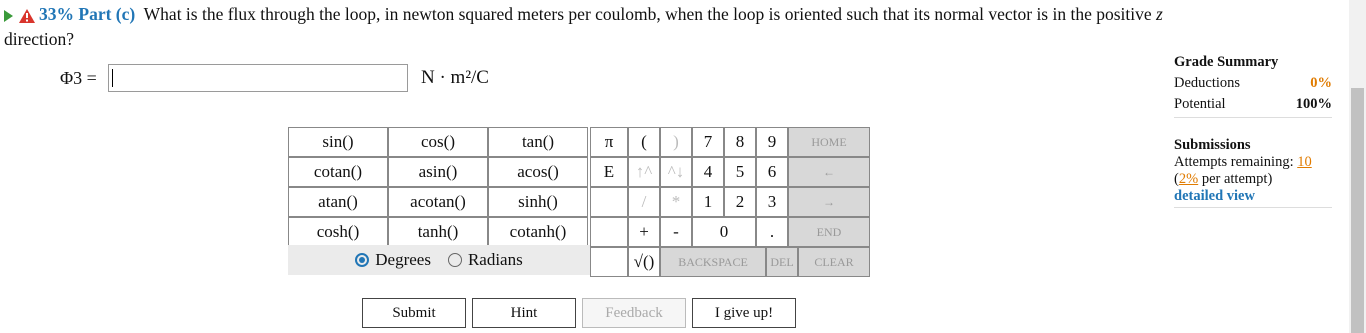 This screenshot has height=333, width=1366. I want to click on key-backspace: BACKSPACE, so click(713, 262).